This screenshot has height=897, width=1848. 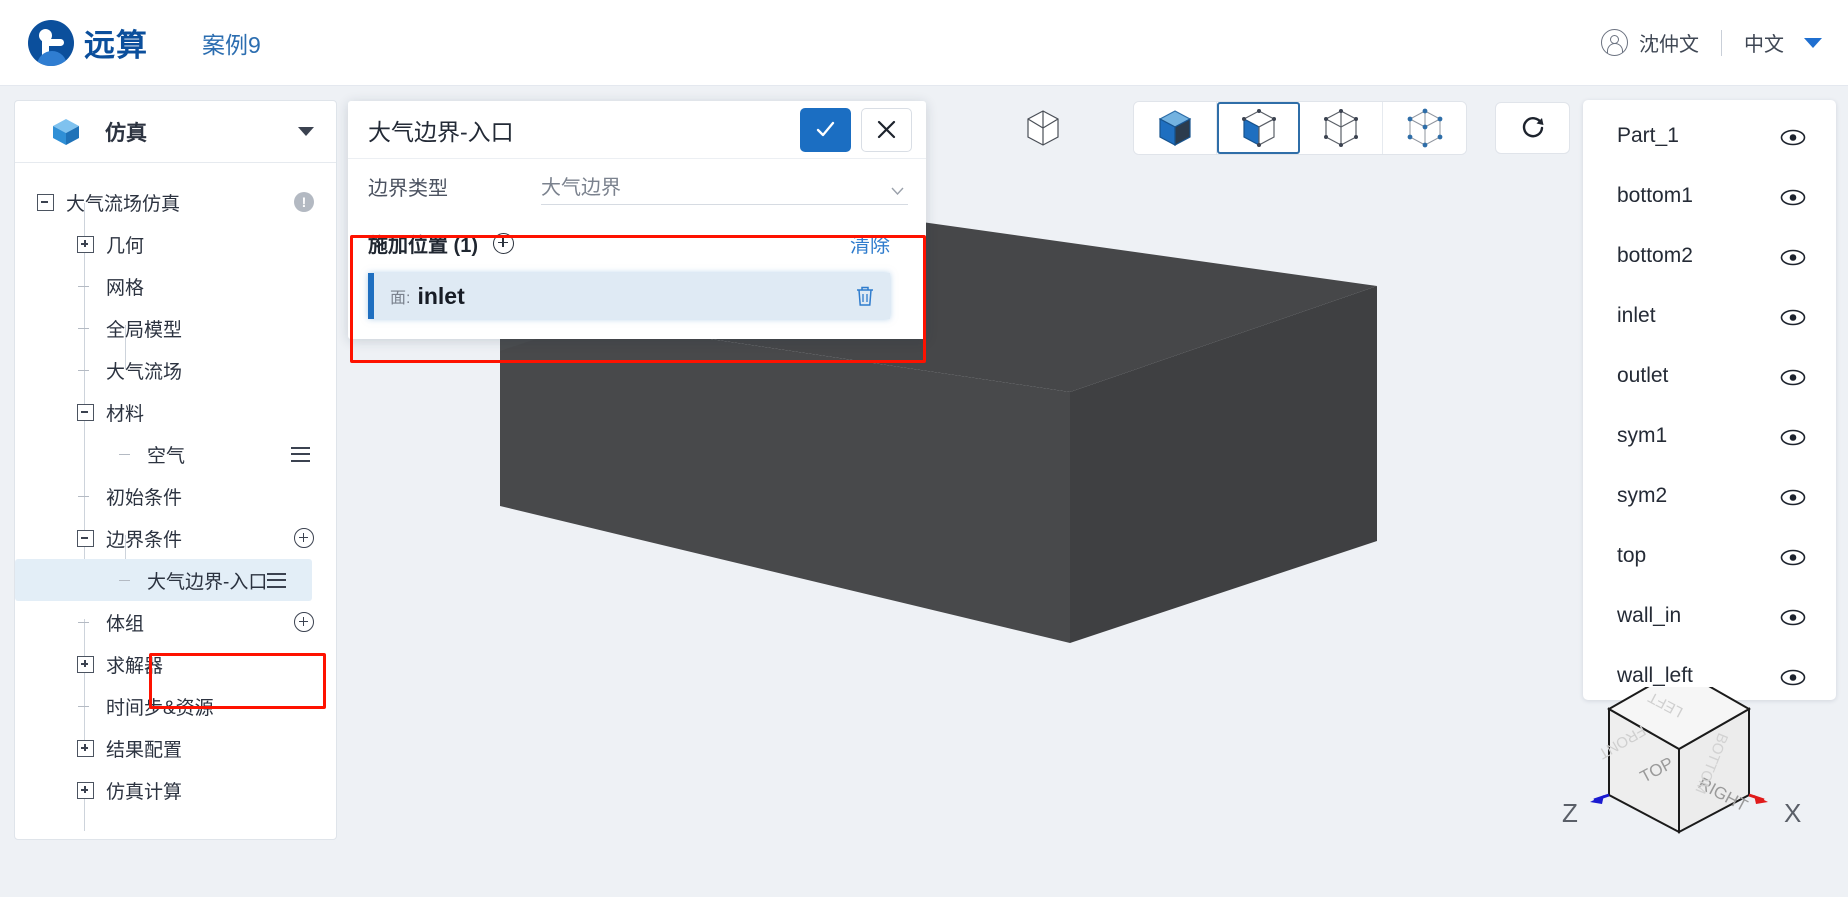 What do you see at coordinates (1764, 42) in the screenshot?
I see `language-label: 中文` at bounding box center [1764, 42].